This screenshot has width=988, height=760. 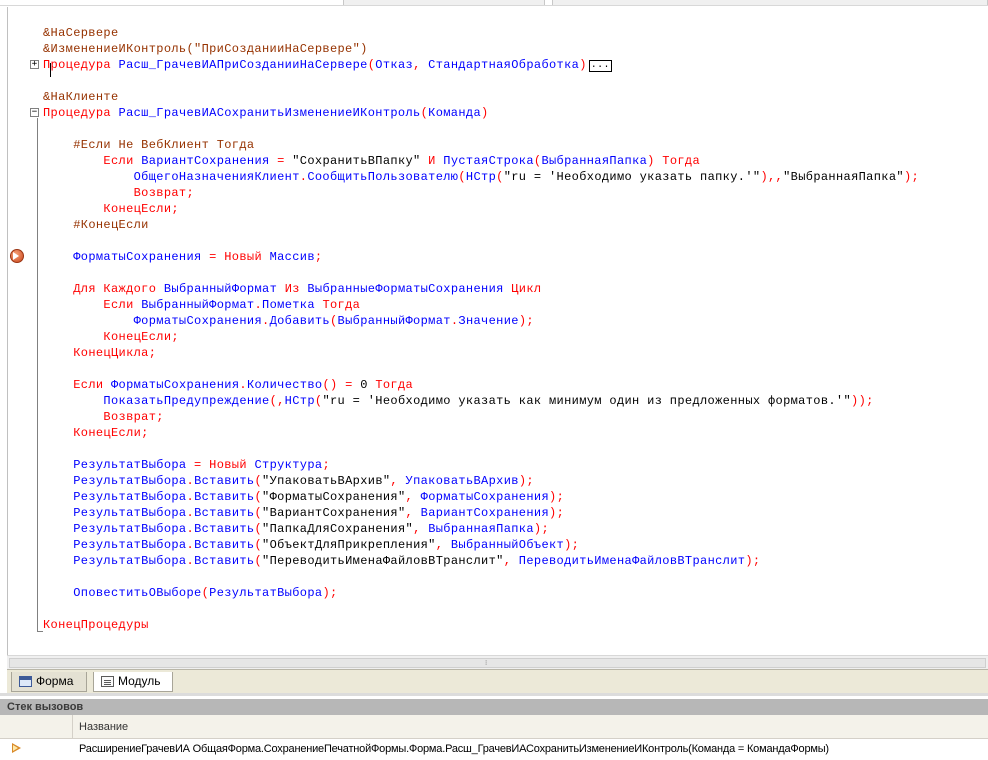 I want to click on text-cursor, so click(x=50, y=70).